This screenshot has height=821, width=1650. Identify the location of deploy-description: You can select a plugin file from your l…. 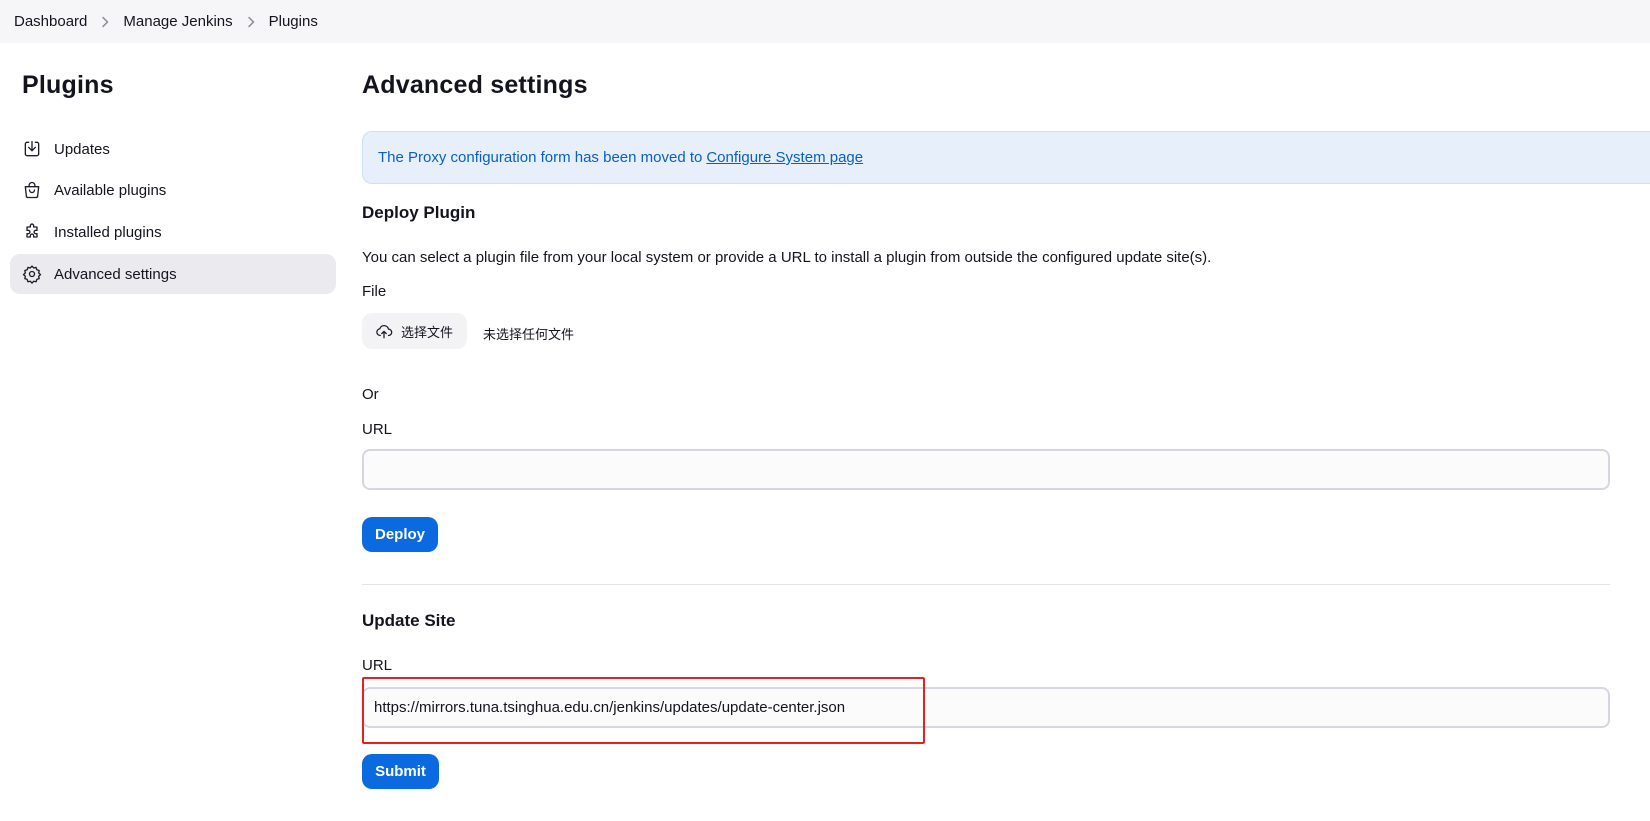
(787, 257).